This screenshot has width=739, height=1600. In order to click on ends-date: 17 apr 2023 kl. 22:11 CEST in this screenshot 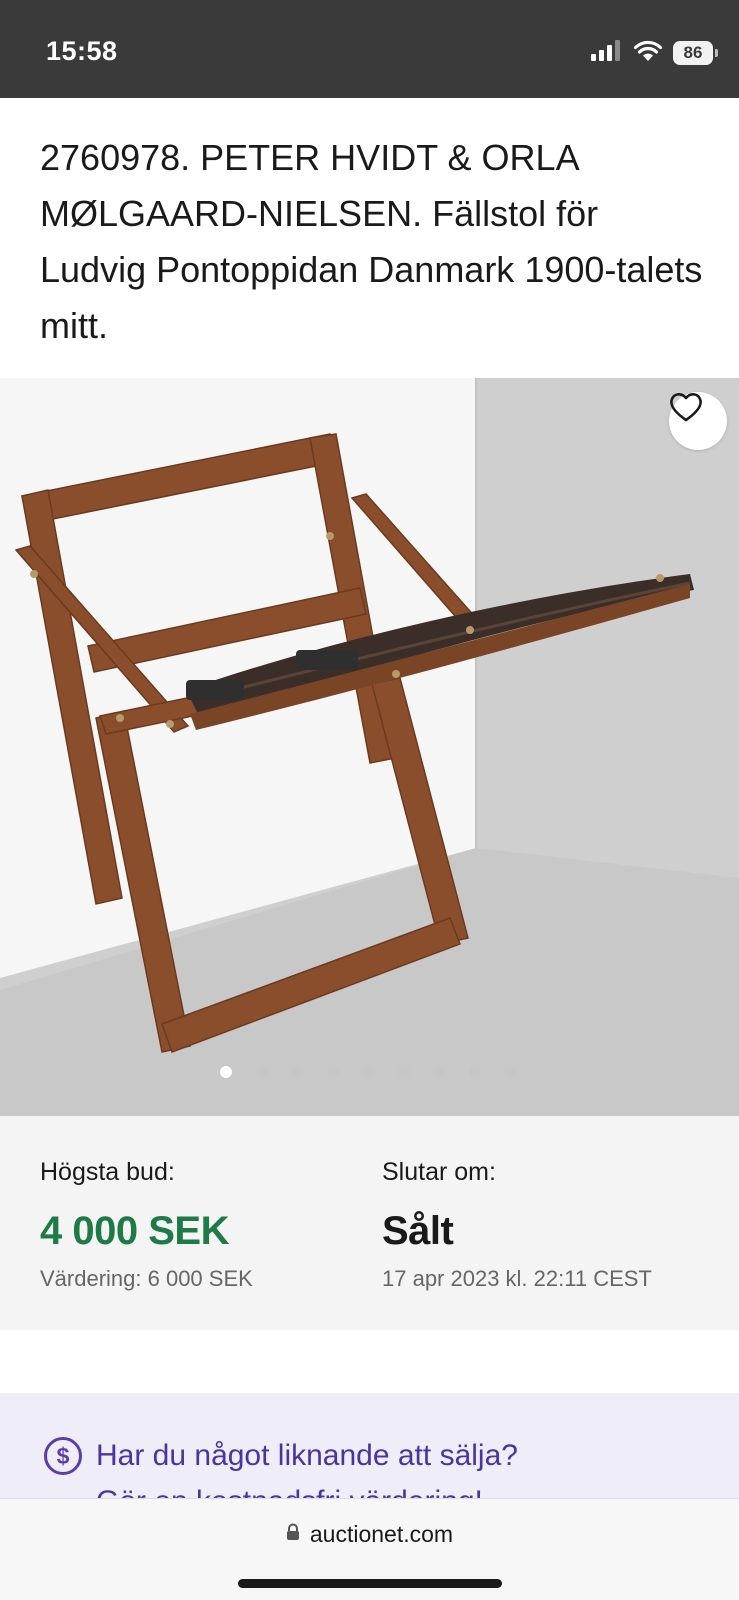, I will do `click(517, 1278)`.